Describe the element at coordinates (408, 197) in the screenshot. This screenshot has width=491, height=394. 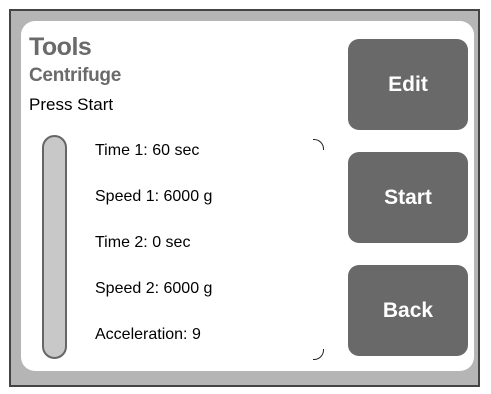
I see `start-button: Start` at that location.